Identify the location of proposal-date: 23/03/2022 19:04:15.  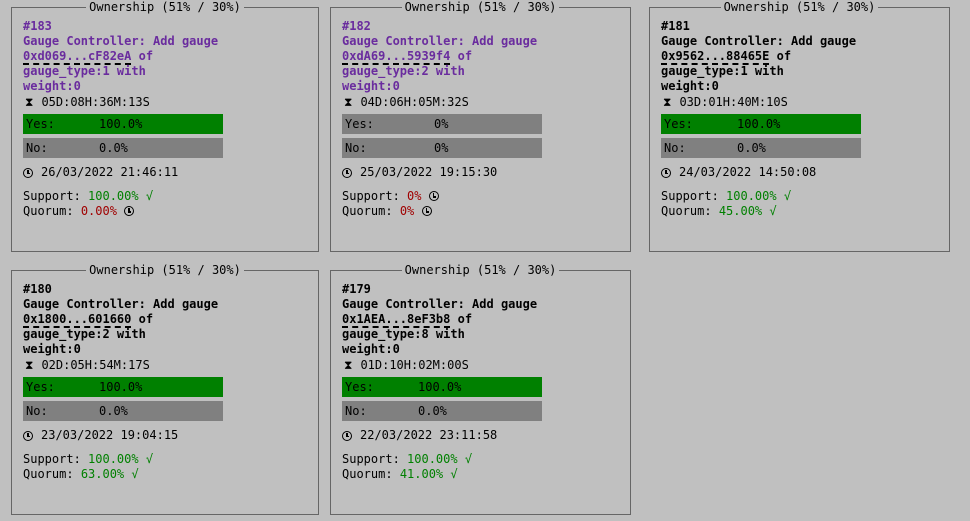
(173, 435).